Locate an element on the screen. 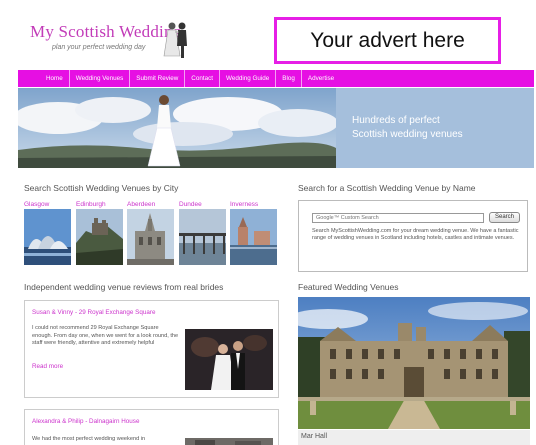 The width and height of the screenshot is (536, 445). city-label: Glasgow is located at coordinates (48, 204).